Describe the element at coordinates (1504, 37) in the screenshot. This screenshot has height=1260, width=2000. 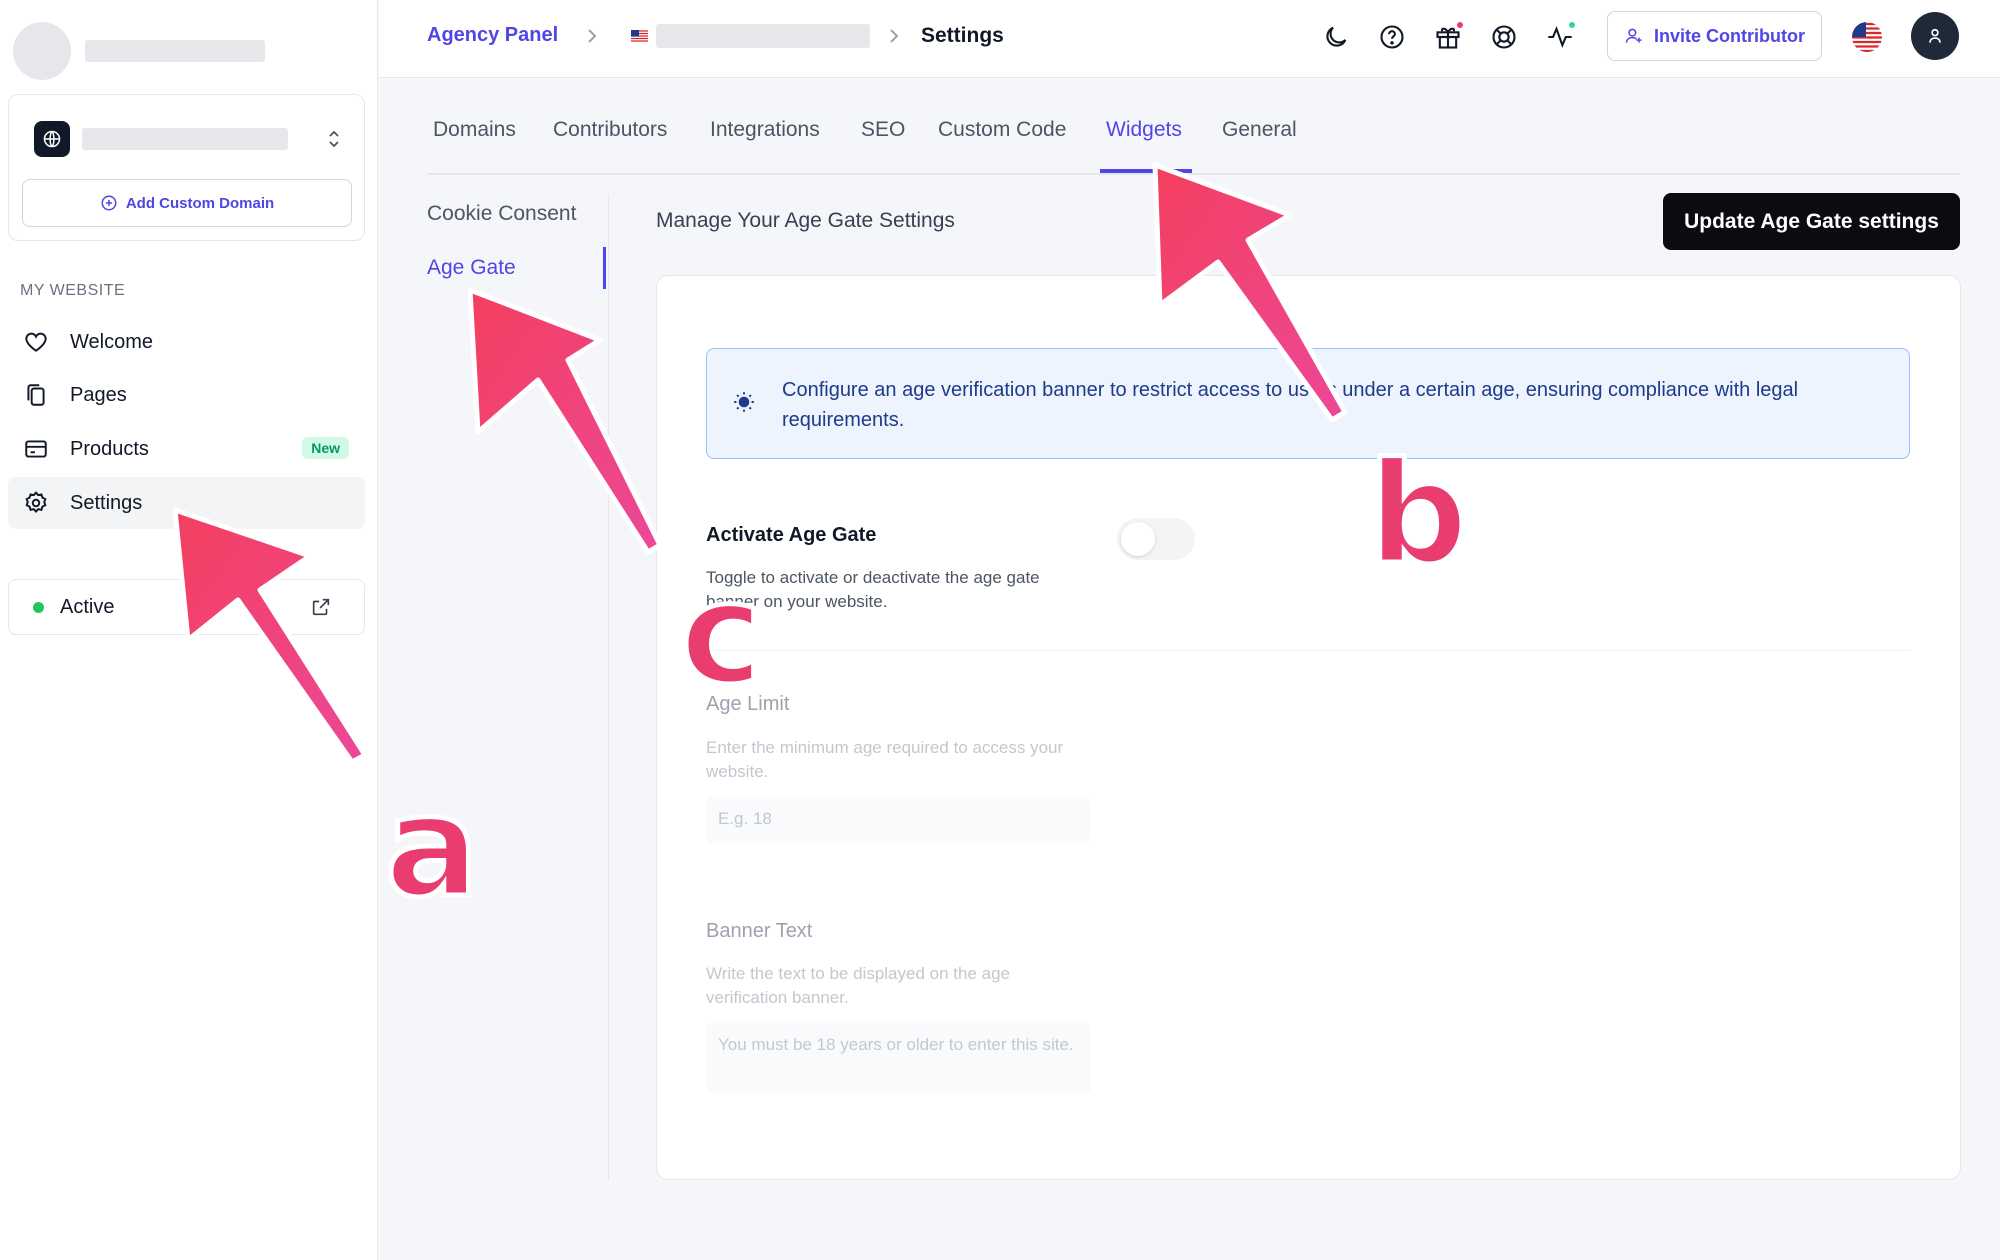
I see `support-icon` at that location.